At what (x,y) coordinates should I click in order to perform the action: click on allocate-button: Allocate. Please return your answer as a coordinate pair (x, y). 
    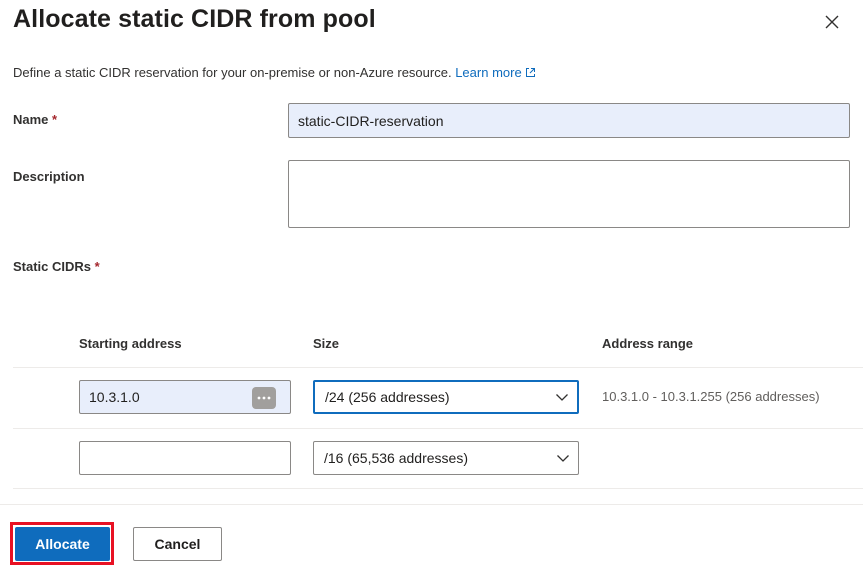
    Looking at the image, I should click on (62, 544).